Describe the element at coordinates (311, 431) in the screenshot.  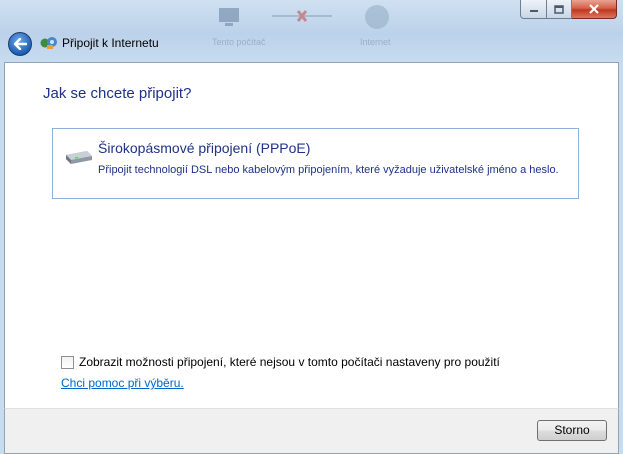
I see `wizard-footer: Storno` at that location.